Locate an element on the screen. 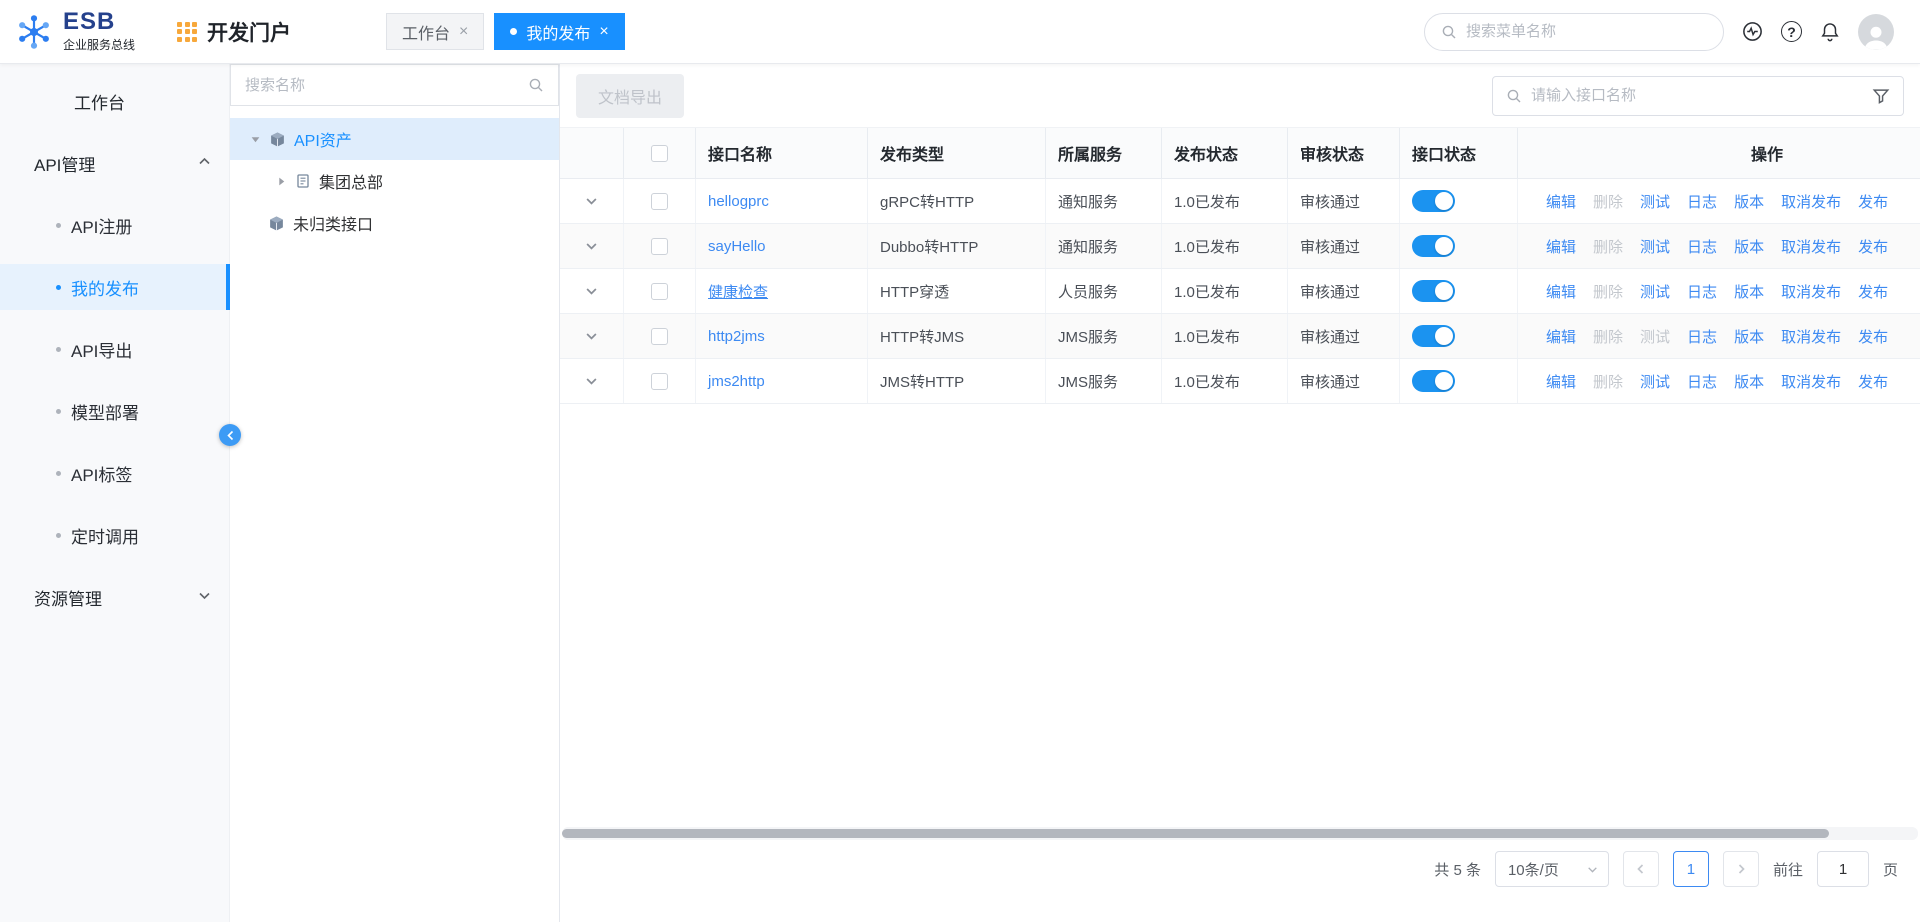 The image size is (1920, 922). tree-node-group-hq: 集团总部 is located at coordinates (394, 181).